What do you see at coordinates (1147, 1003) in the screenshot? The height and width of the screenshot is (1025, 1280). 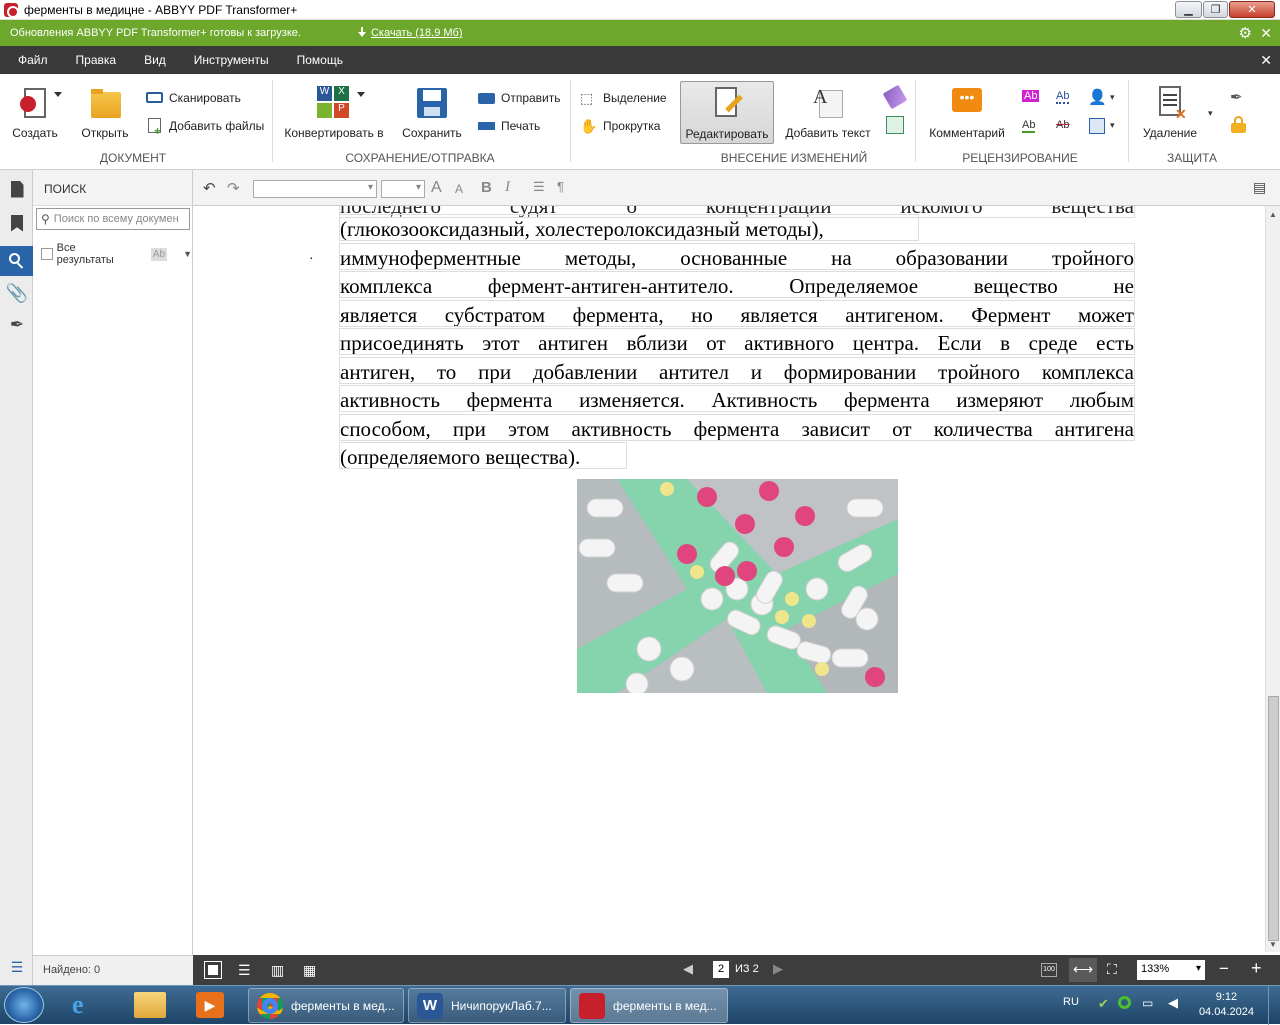 I see `network-icon: ▭` at bounding box center [1147, 1003].